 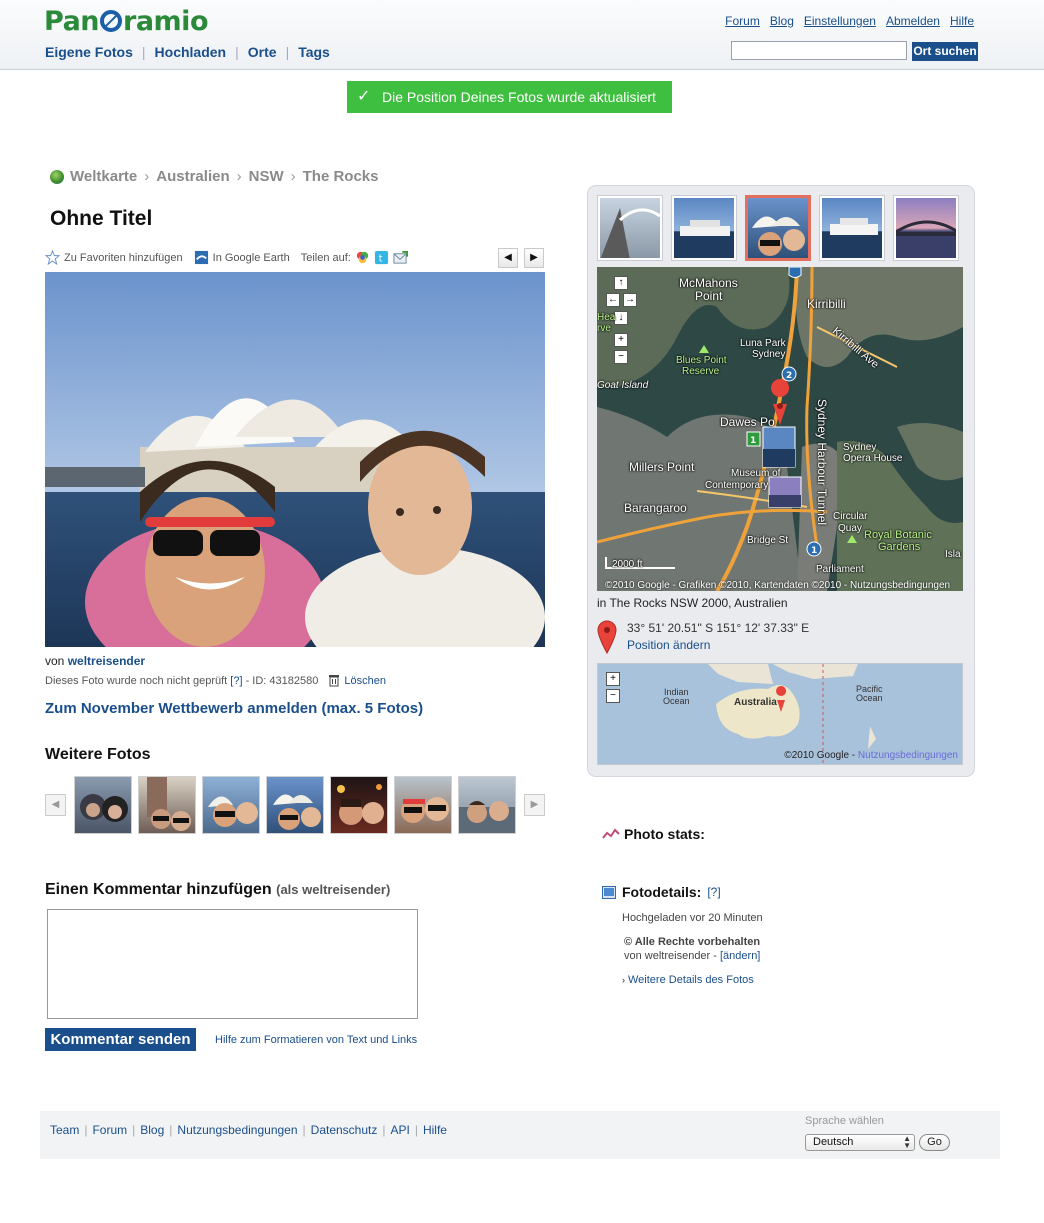 I want to click on breadcrumb-the-rocks: The Rocks, so click(x=341, y=176).